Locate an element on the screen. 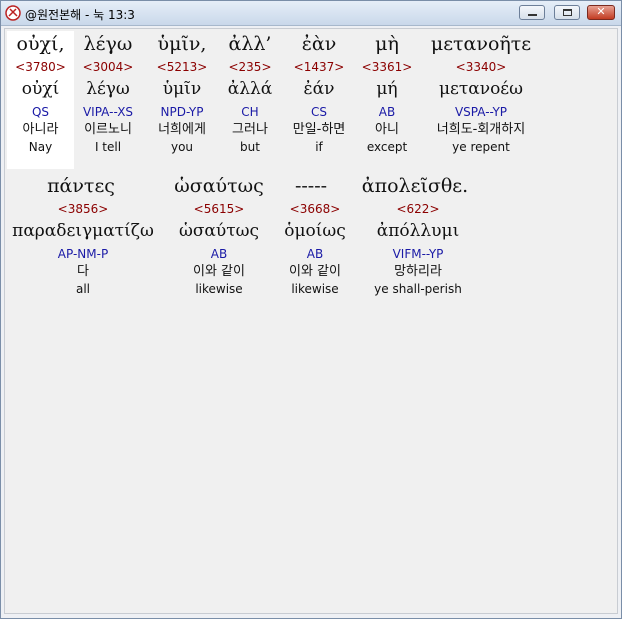  maximize-button is located at coordinates (567, 12).